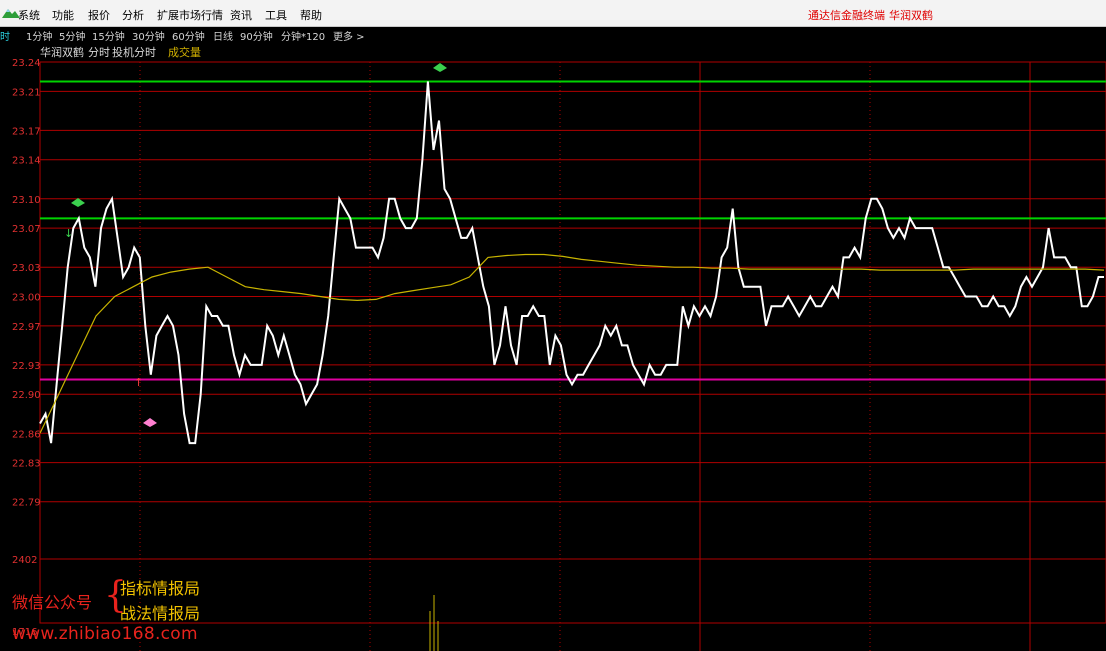  Describe the element at coordinates (39, 35) in the screenshot. I see `period-tab-1min: 1分钟` at that location.